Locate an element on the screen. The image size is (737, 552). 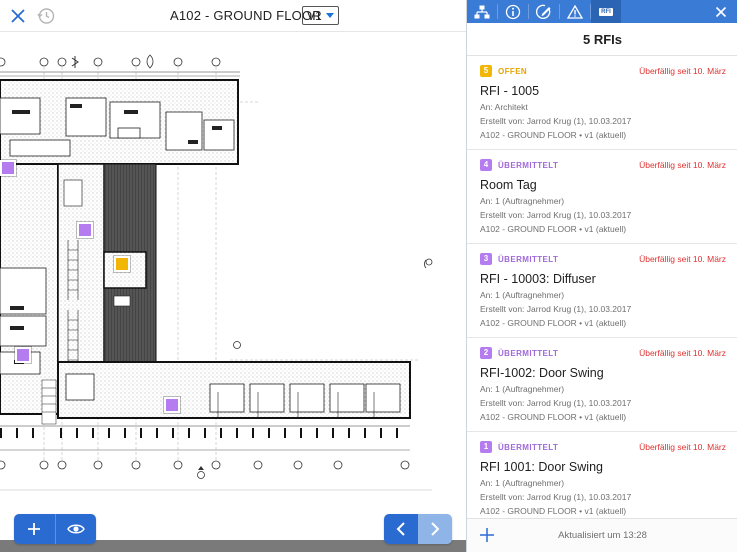
version-select: V1 is located at coordinates (320, 15).